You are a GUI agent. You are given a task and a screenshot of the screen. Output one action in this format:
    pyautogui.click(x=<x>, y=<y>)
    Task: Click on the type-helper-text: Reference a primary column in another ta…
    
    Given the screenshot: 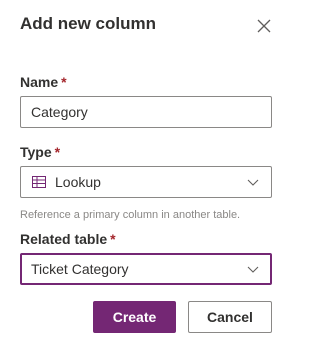 What is the action you would take?
    pyautogui.click(x=130, y=215)
    